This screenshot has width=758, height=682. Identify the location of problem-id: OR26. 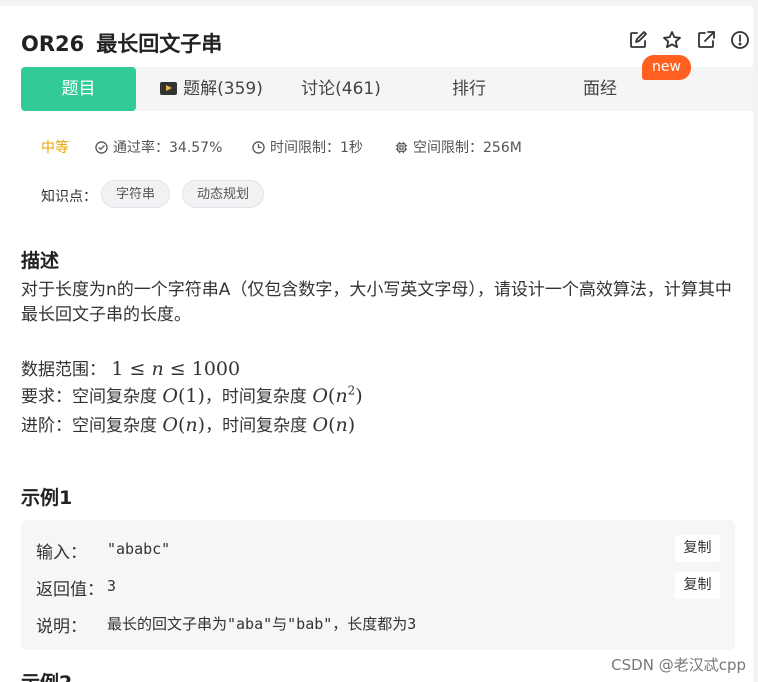
(53, 44).